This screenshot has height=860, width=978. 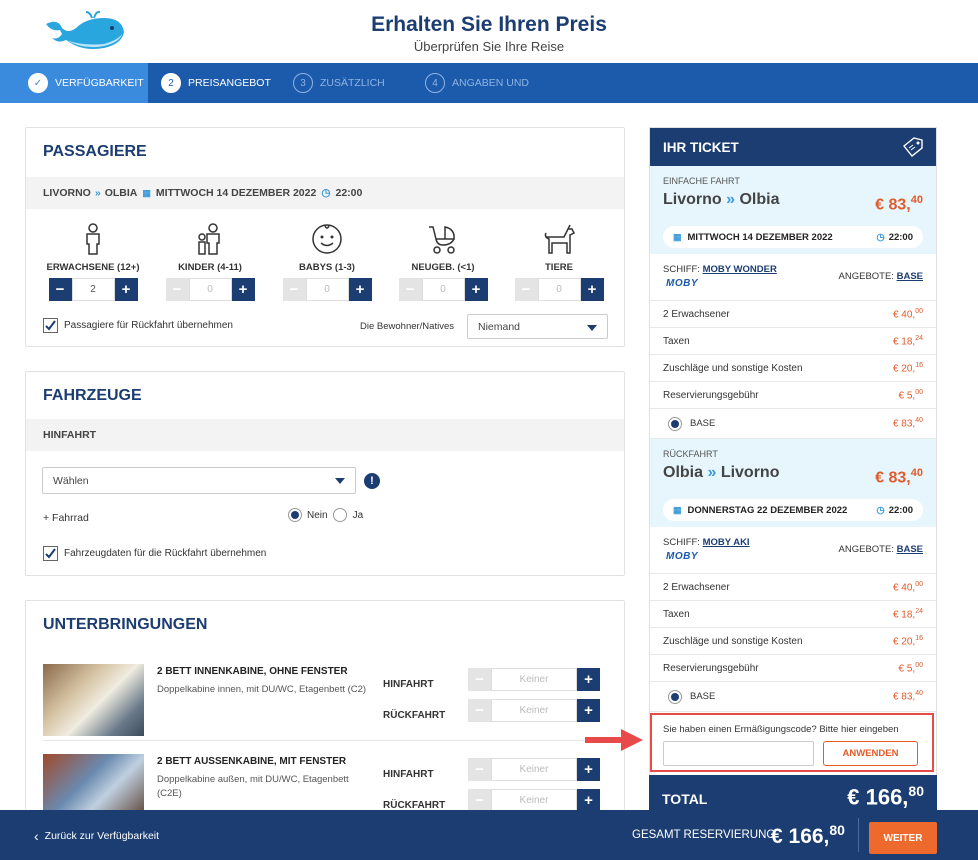 I want to click on route-to: OLBIA, so click(x=121, y=193).